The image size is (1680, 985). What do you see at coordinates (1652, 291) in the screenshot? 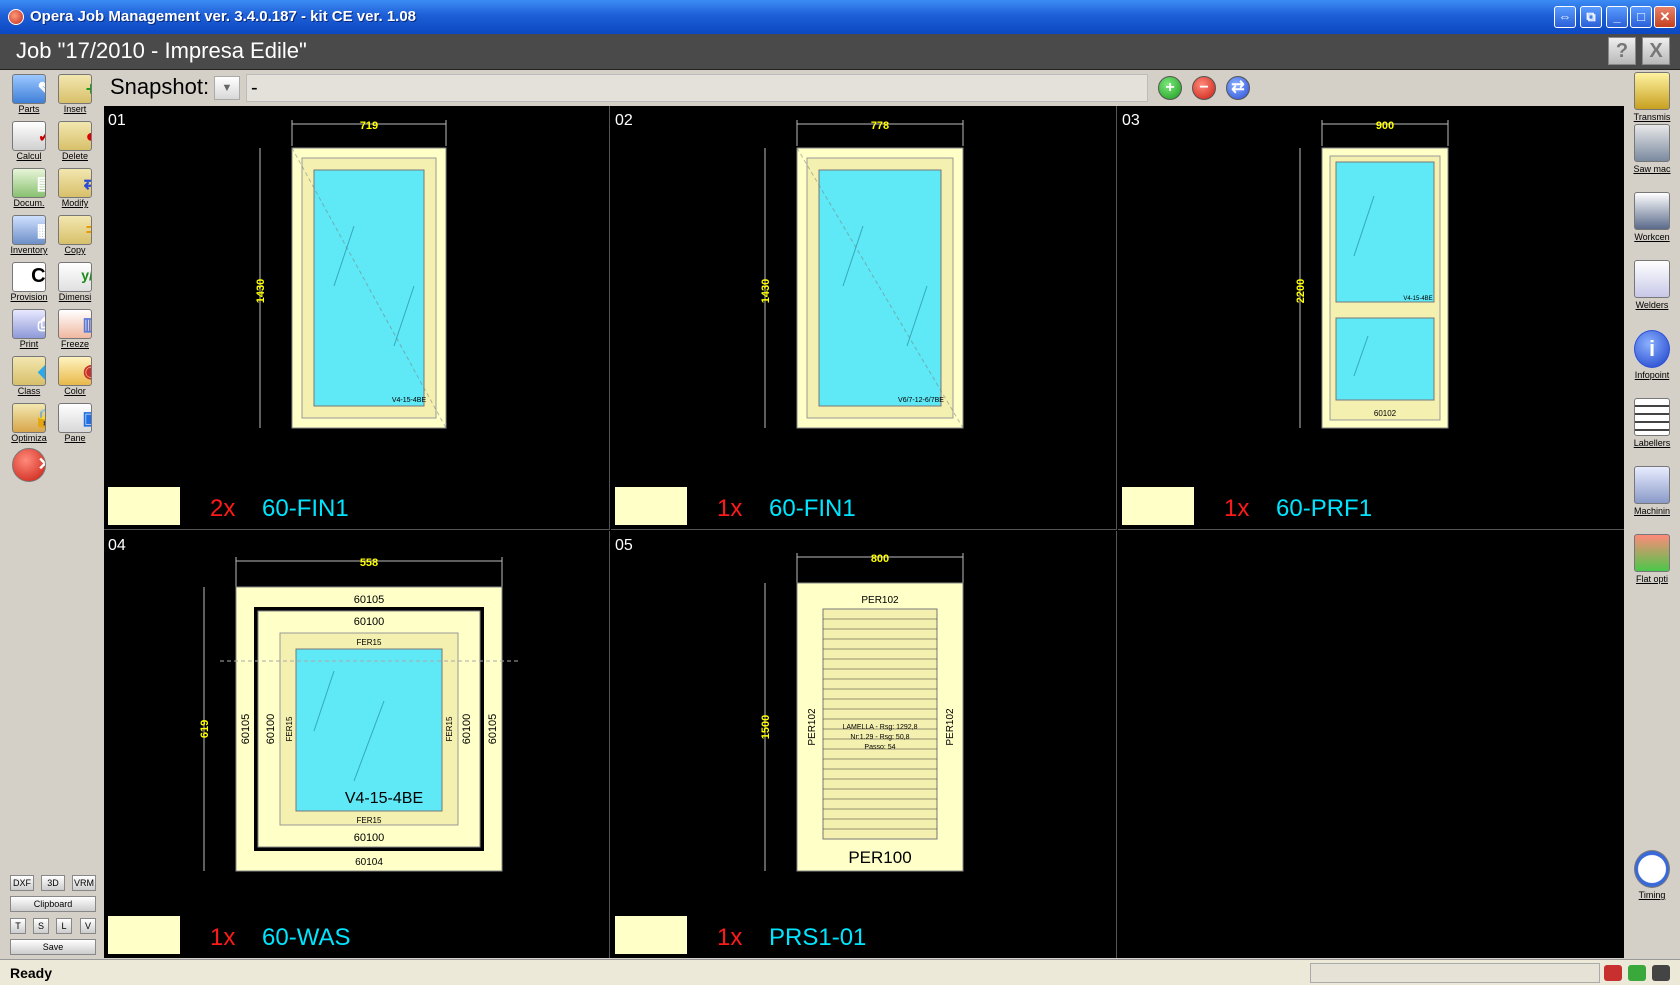
I see `welders-button: Welders` at bounding box center [1652, 291].